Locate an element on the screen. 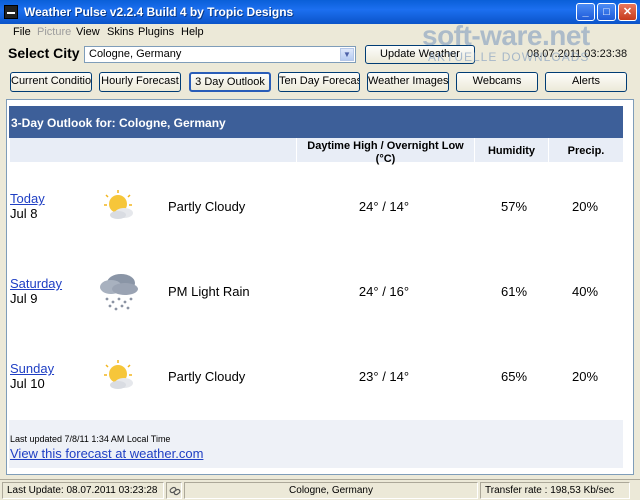 The image size is (640, 500). day-link: Sunday is located at coordinates (32, 368).